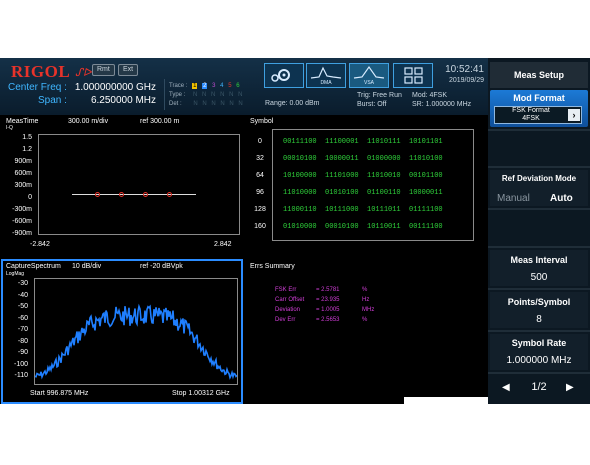 This screenshot has width=590, height=465. Describe the element at coordinates (22, 352) in the screenshot. I see `capture-y-tick: -90` at that location.